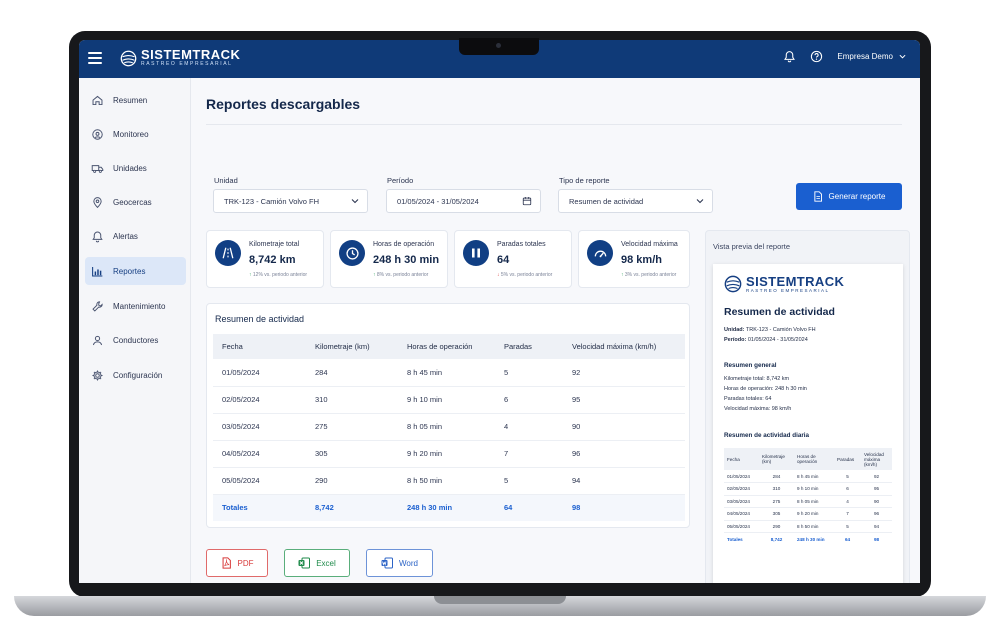 This screenshot has width=1000, height=640. Describe the element at coordinates (503, 260) in the screenshot. I see `kpi-value: 64` at that location.